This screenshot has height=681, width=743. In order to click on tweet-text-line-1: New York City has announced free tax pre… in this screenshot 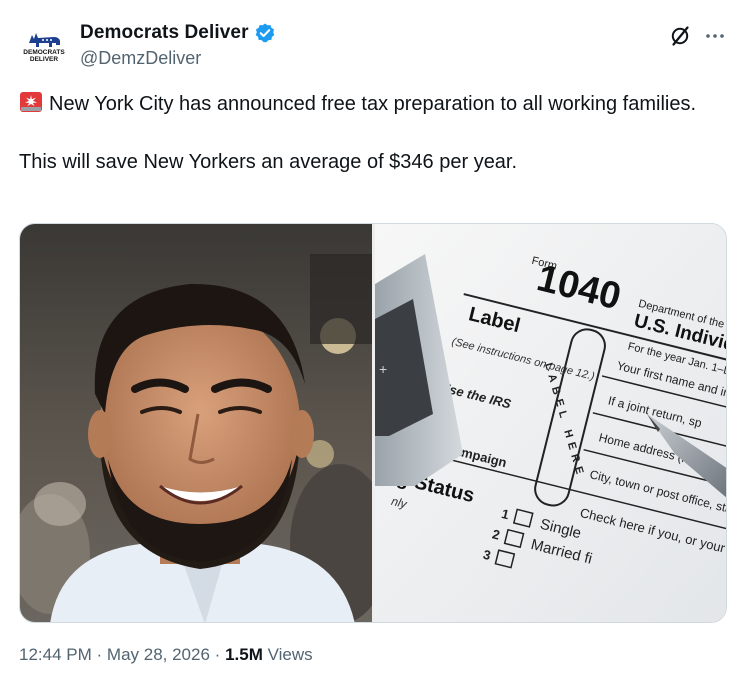, I will do `click(369, 104)`.